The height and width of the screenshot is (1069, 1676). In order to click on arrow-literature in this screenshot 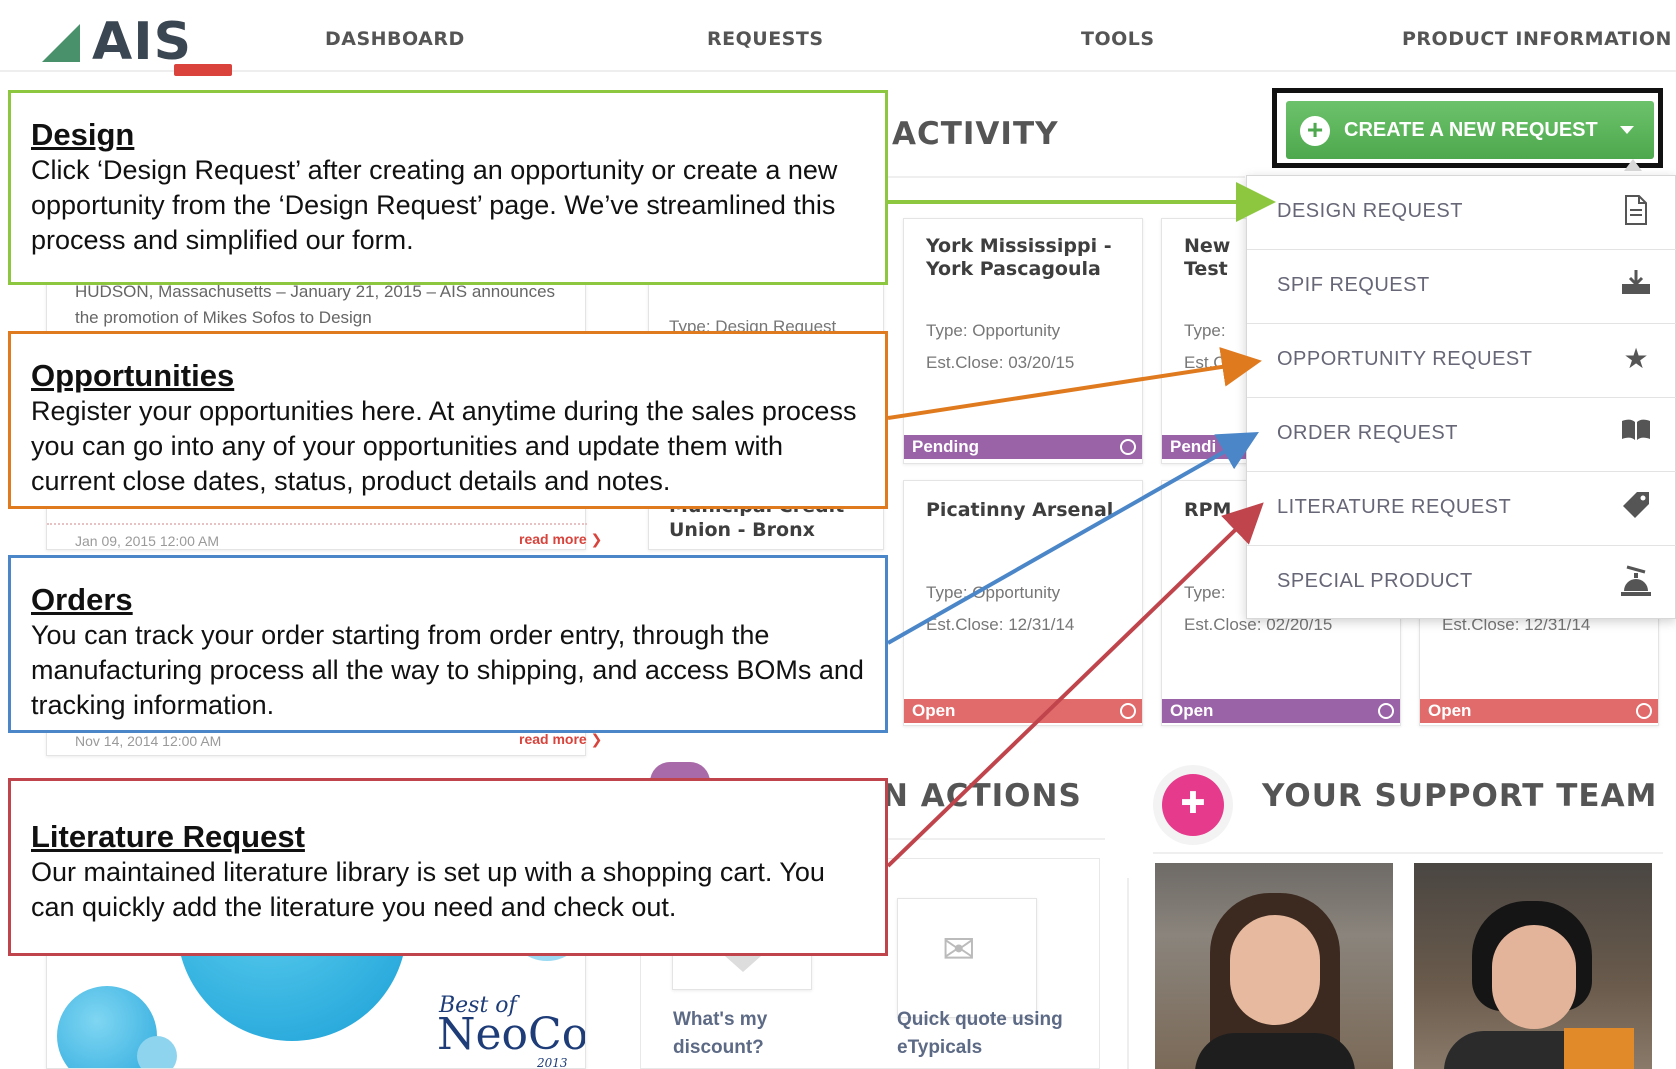, I will do `click(1075, 685)`.